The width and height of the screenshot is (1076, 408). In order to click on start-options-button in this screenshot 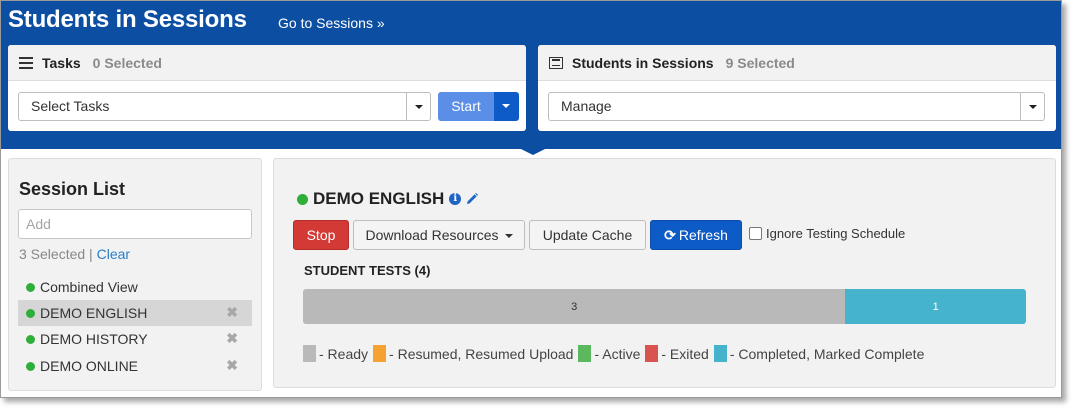, I will do `click(506, 106)`.